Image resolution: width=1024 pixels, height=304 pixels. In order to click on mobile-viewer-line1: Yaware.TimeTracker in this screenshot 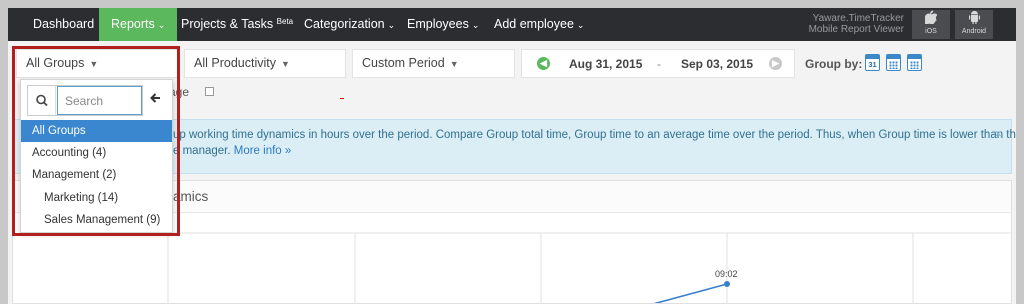, I will do `click(858, 18)`.